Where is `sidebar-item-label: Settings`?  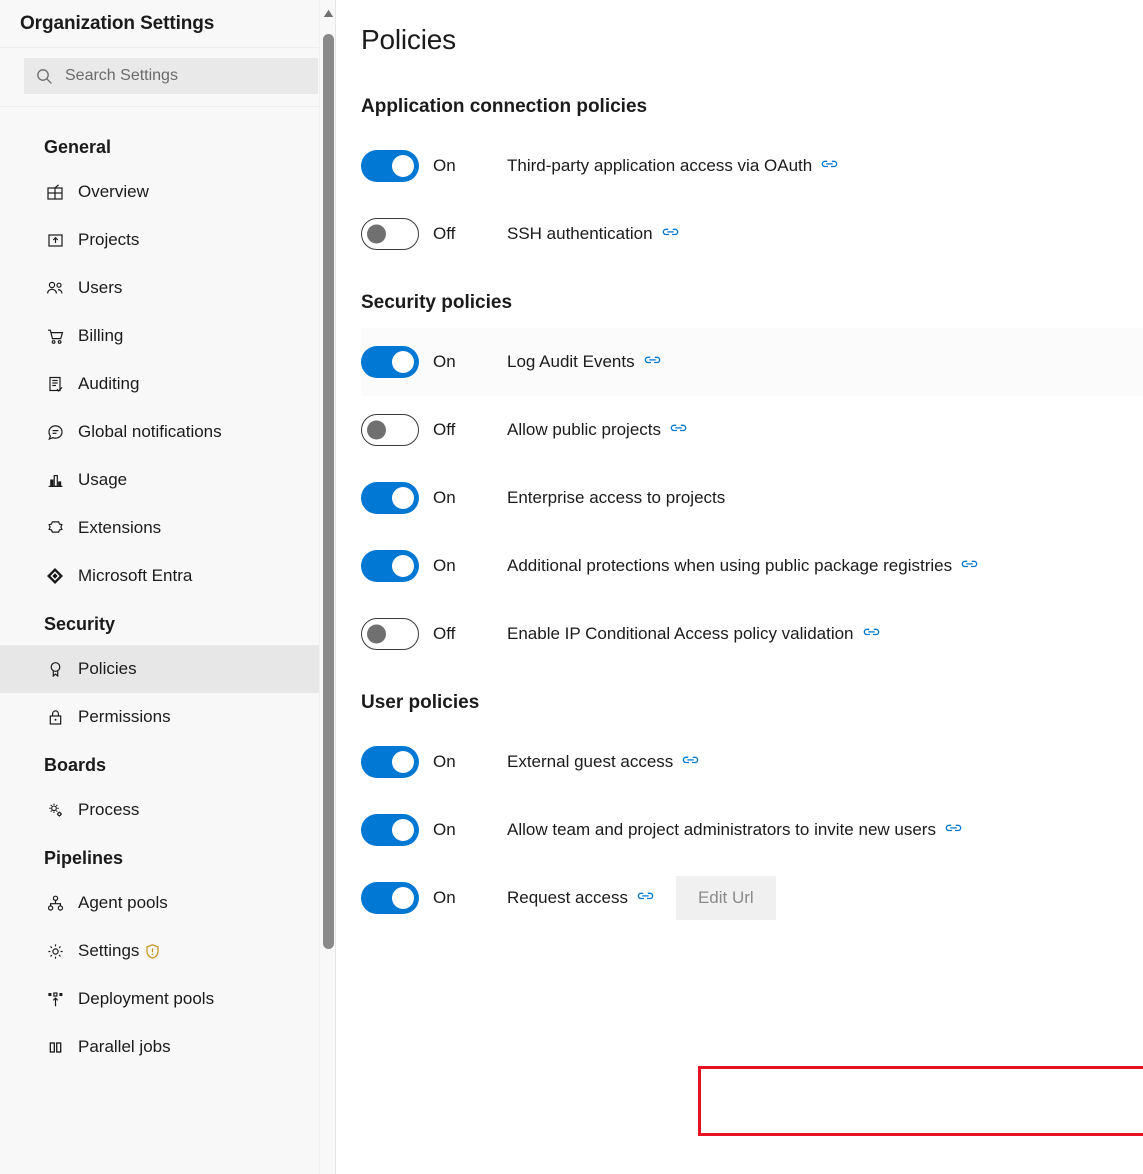 sidebar-item-label: Settings is located at coordinates (109, 950).